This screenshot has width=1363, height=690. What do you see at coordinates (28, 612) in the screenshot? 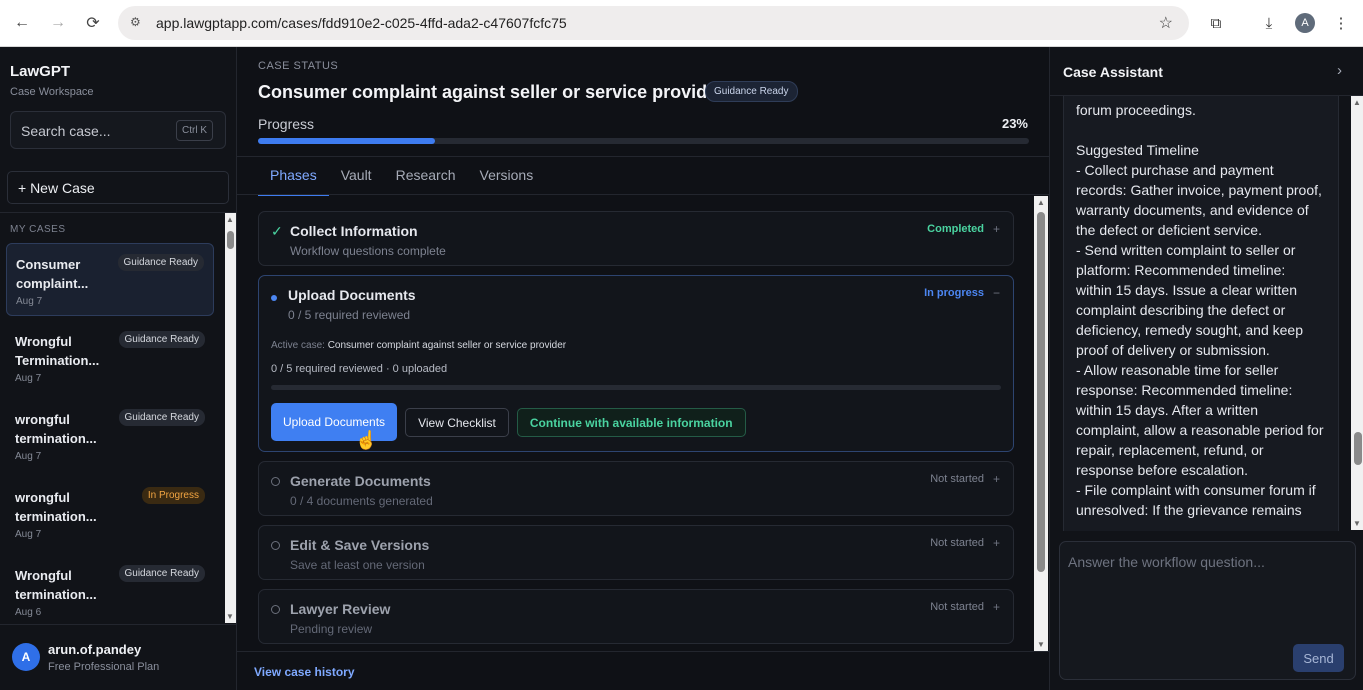
I see `case-date: Aug 6` at bounding box center [28, 612].